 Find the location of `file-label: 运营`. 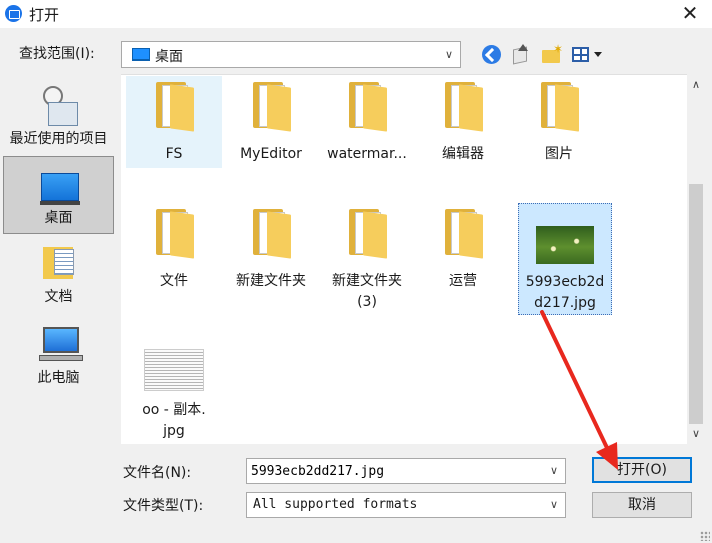

file-label: 运营 is located at coordinates (463, 281).